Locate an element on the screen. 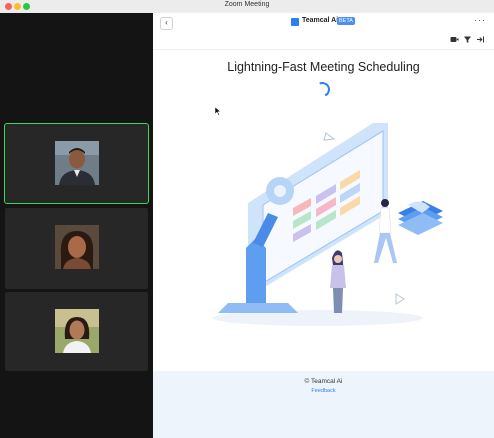 This screenshot has height=438, width=494. feedback-link: Feedback is located at coordinates (323, 391).